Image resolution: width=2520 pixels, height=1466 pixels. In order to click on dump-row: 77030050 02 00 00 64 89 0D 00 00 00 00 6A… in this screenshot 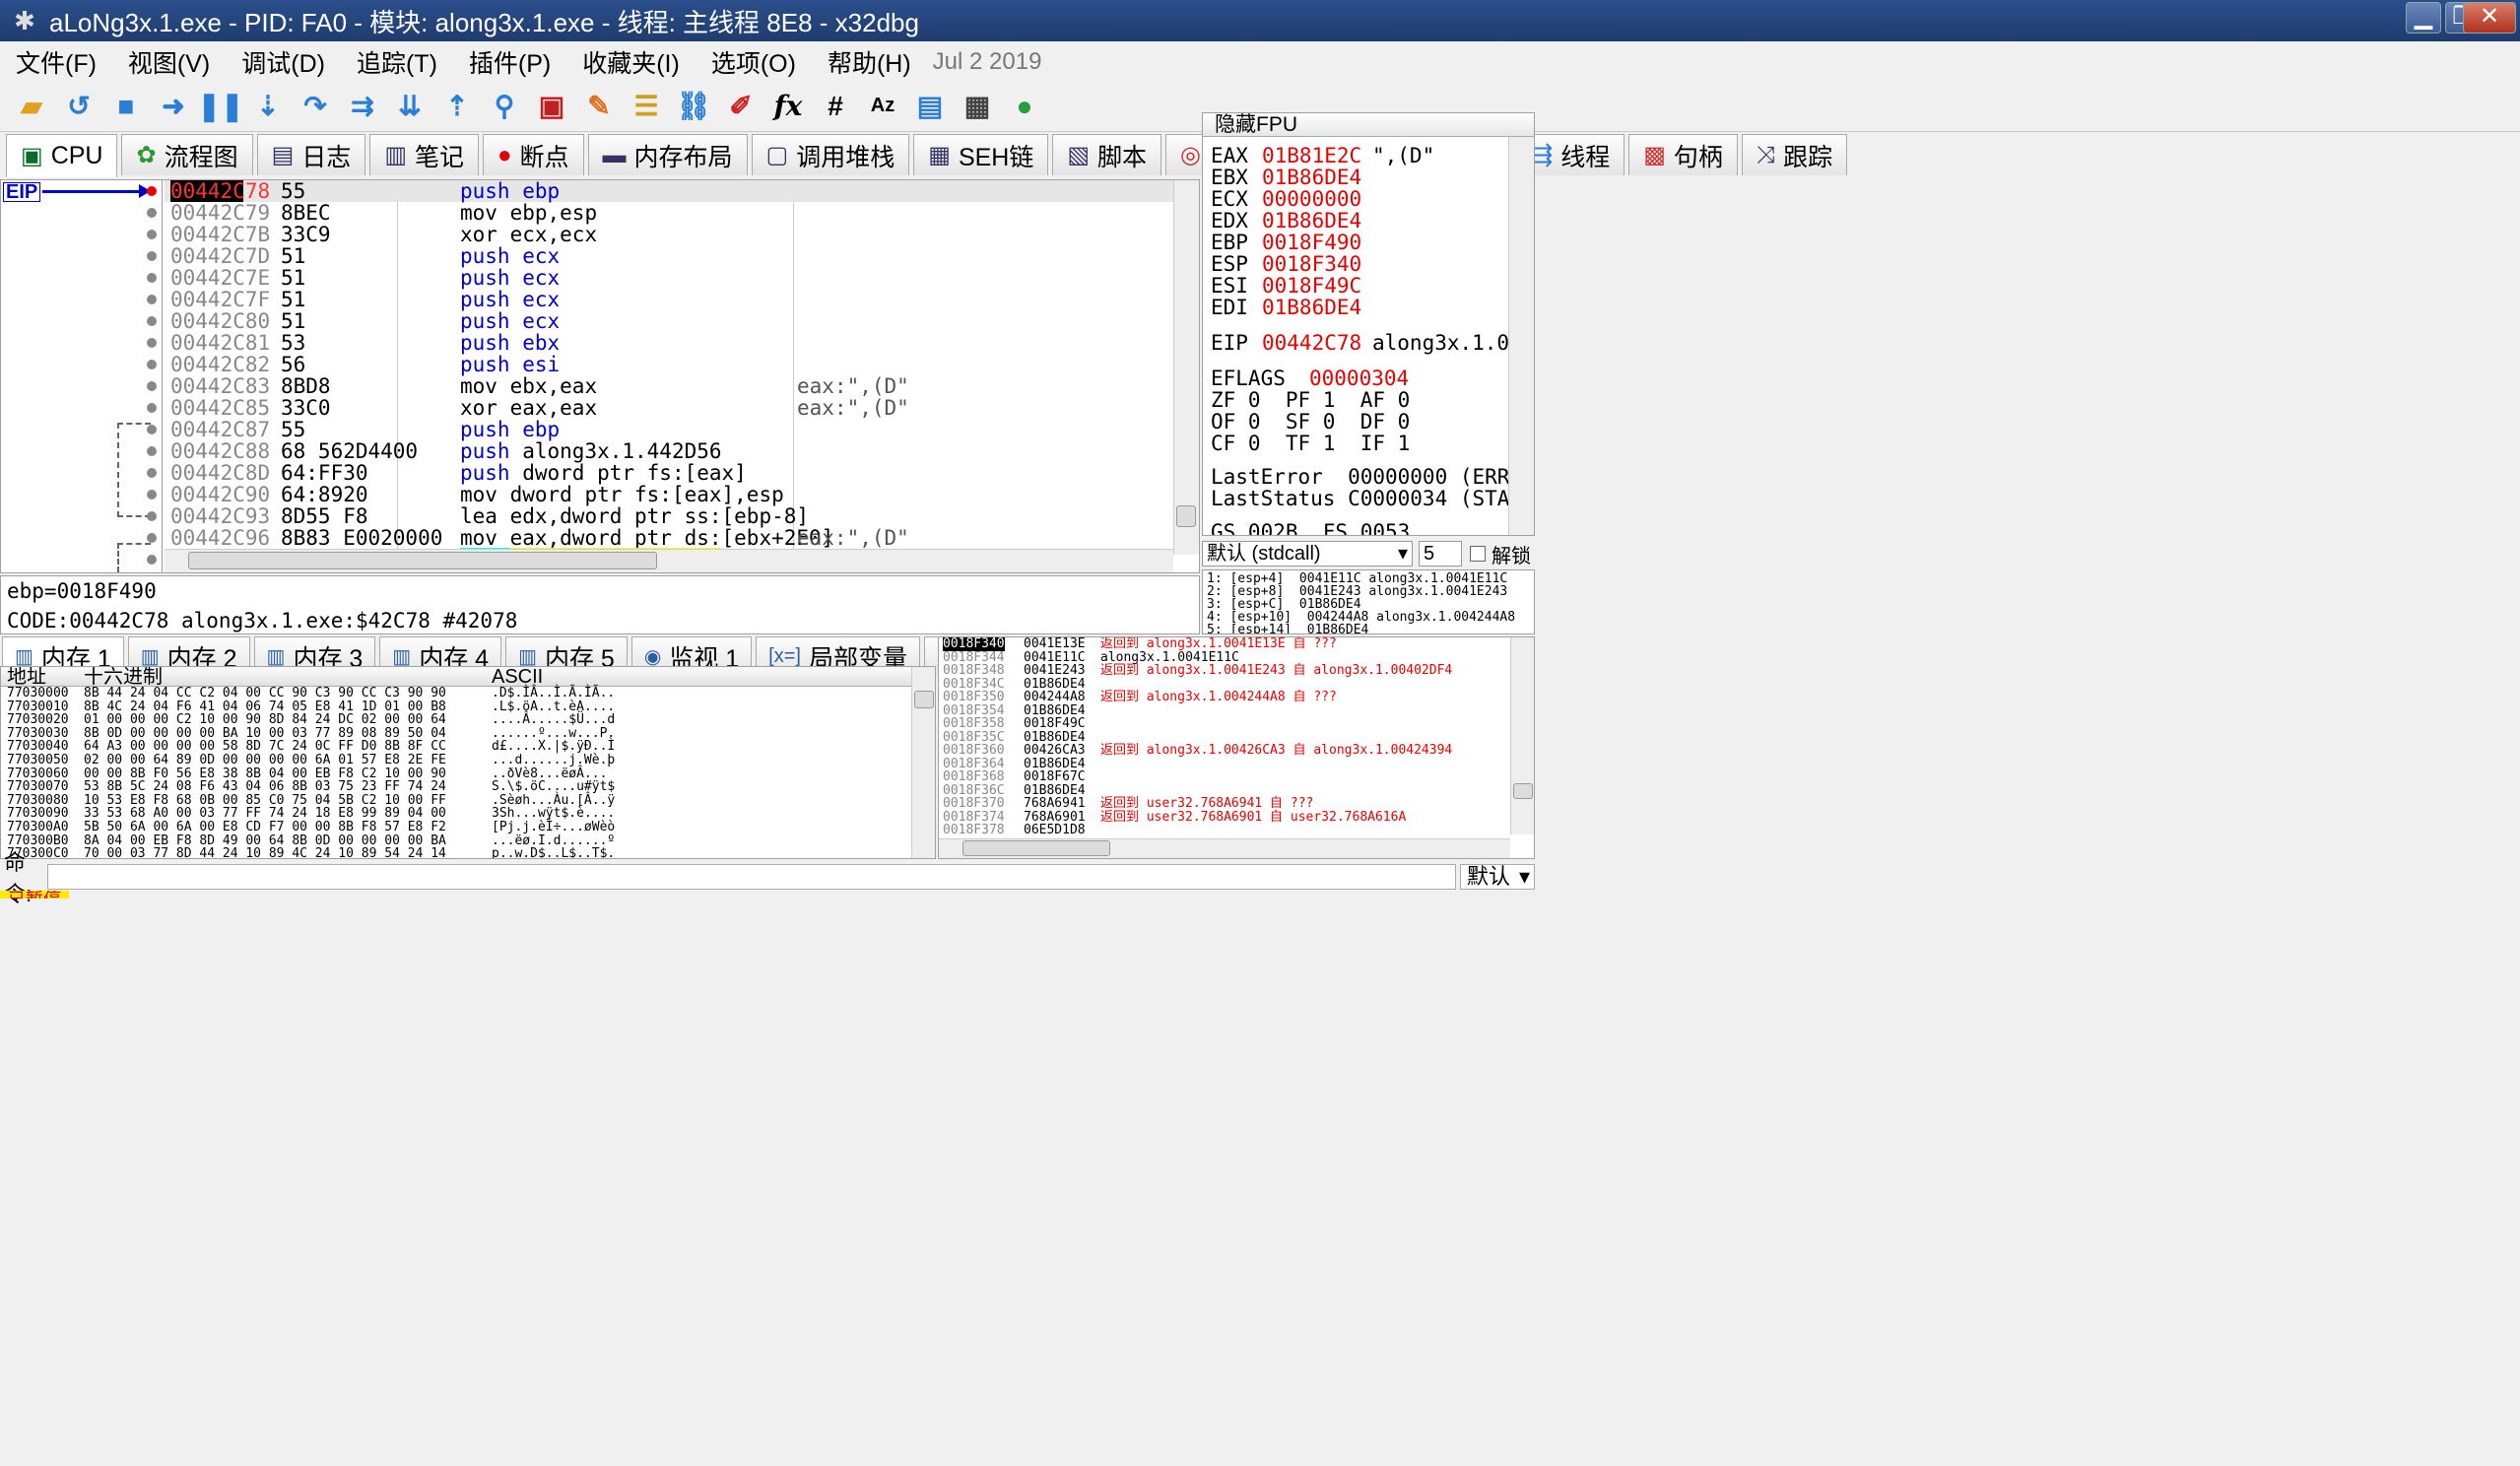, I will do `click(457, 760)`.